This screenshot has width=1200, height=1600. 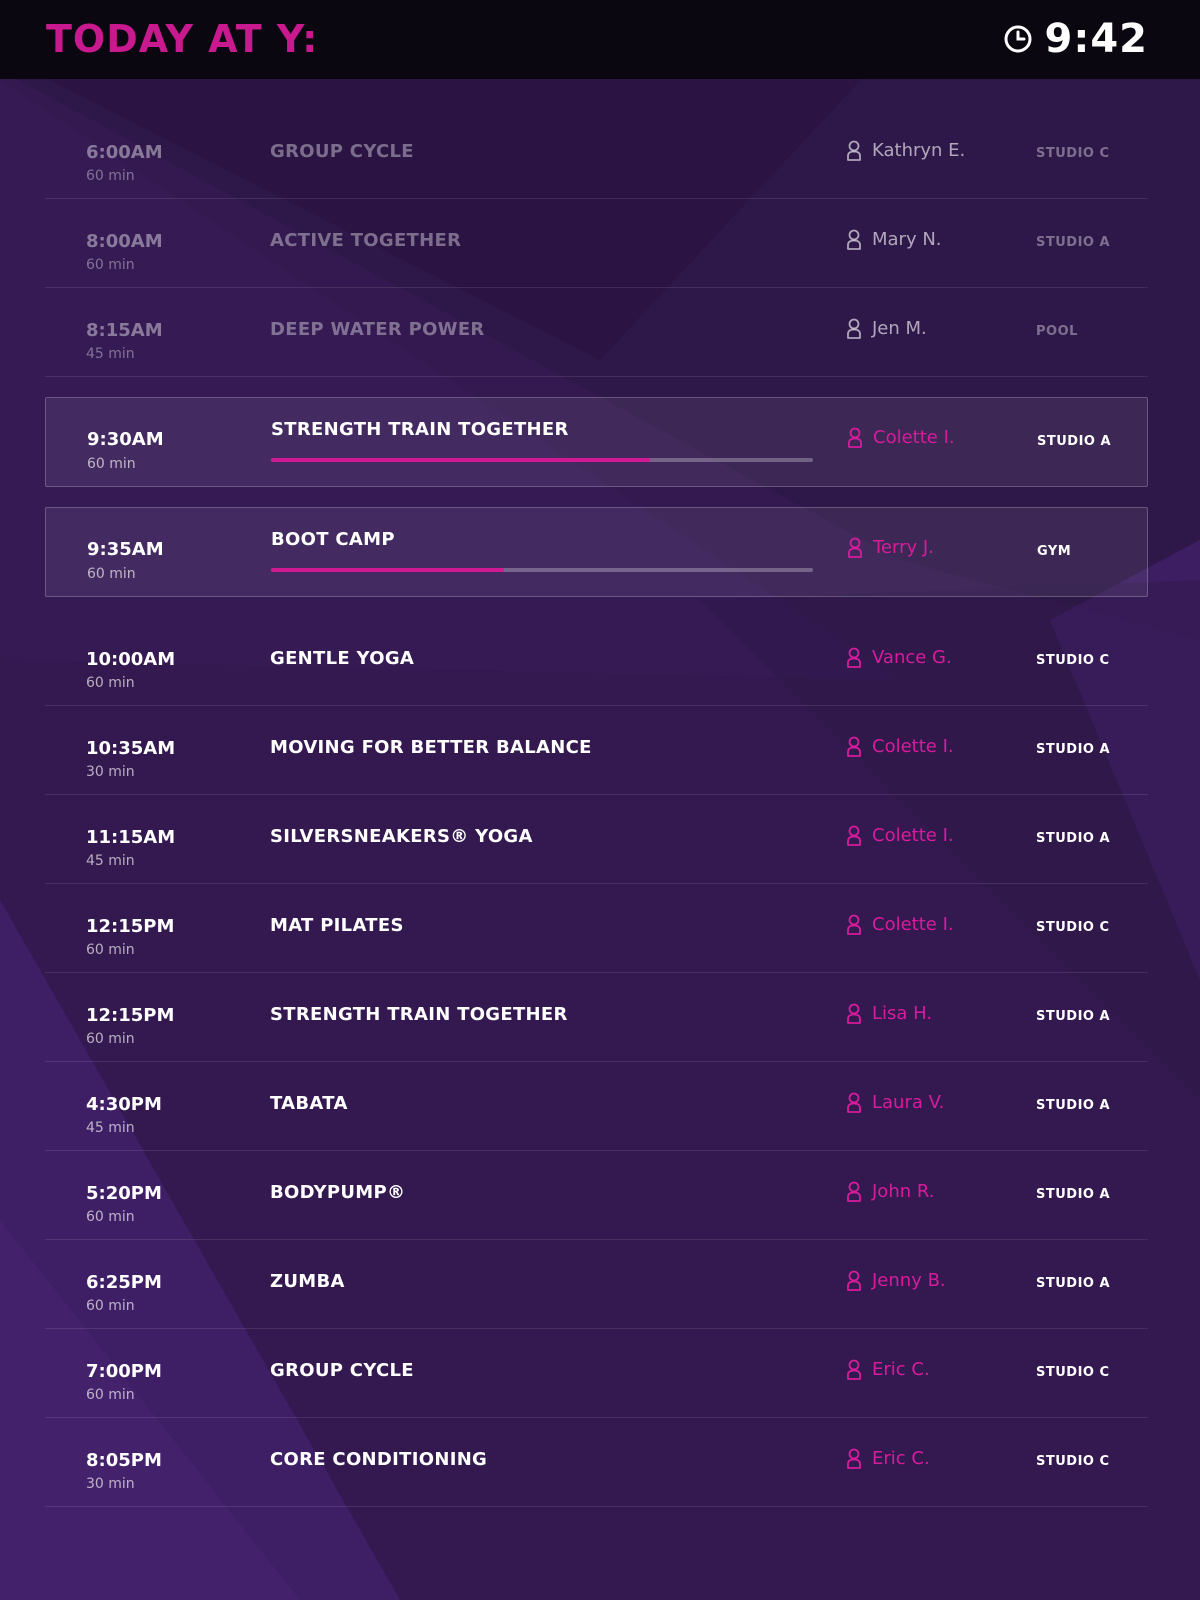 What do you see at coordinates (903, 547) in the screenshot?
I see `instructor-name: Terry J.` at bounding box center [903, 547].